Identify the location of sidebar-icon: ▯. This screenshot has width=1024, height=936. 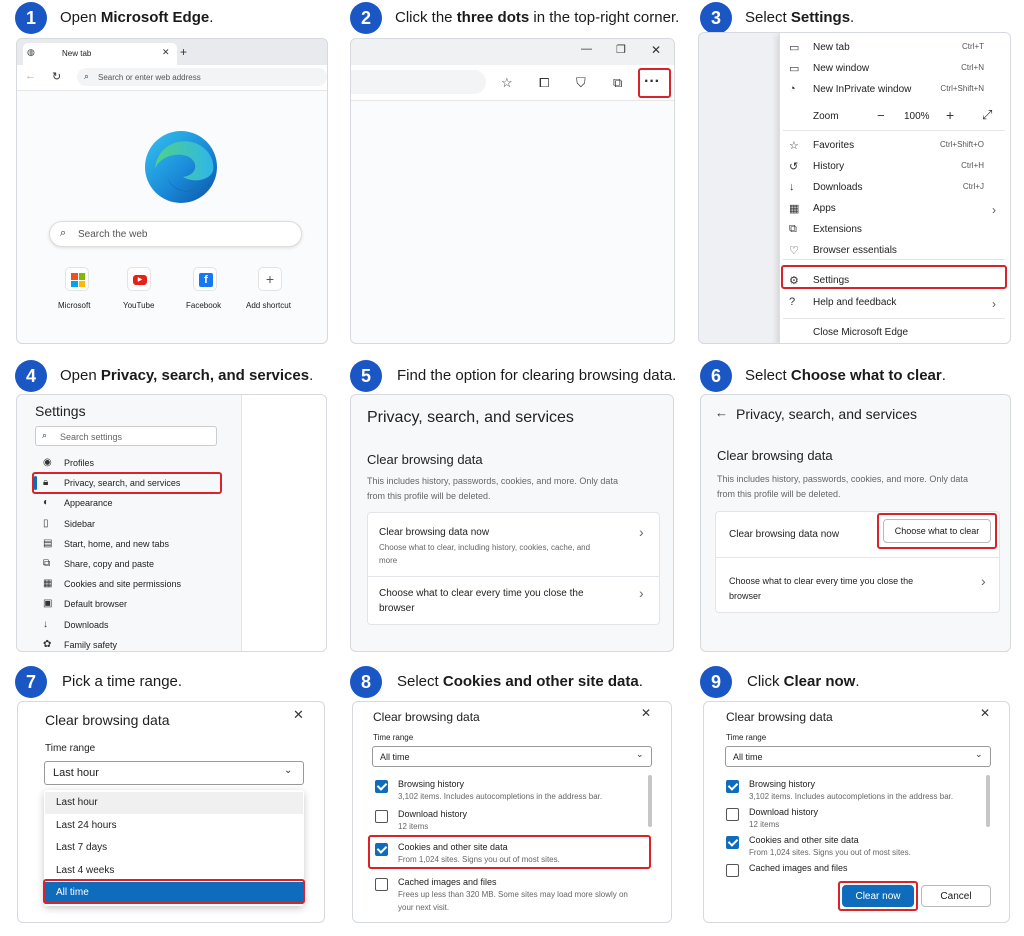
(46, 523).